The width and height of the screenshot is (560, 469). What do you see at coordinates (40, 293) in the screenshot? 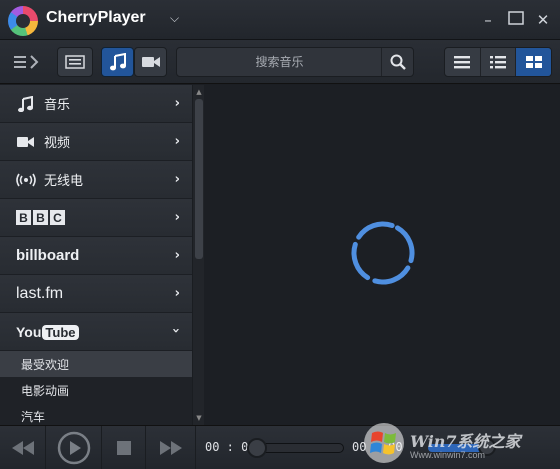
I see `lastfm-logo: last.fm` at bounding box center [40, 293].